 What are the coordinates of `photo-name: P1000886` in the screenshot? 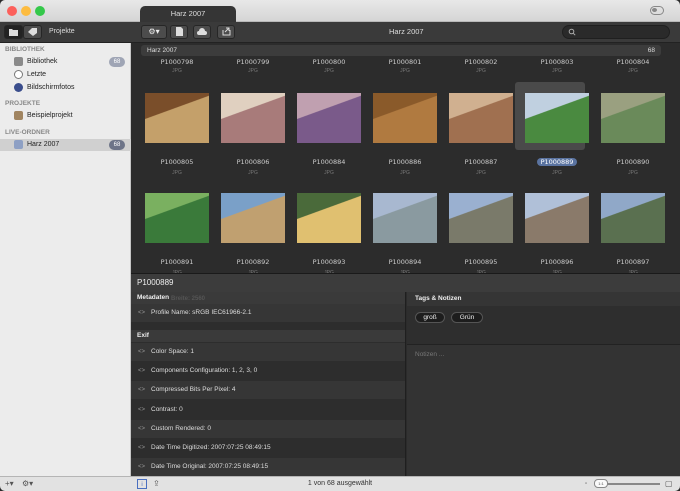 It's located at (405, 162).